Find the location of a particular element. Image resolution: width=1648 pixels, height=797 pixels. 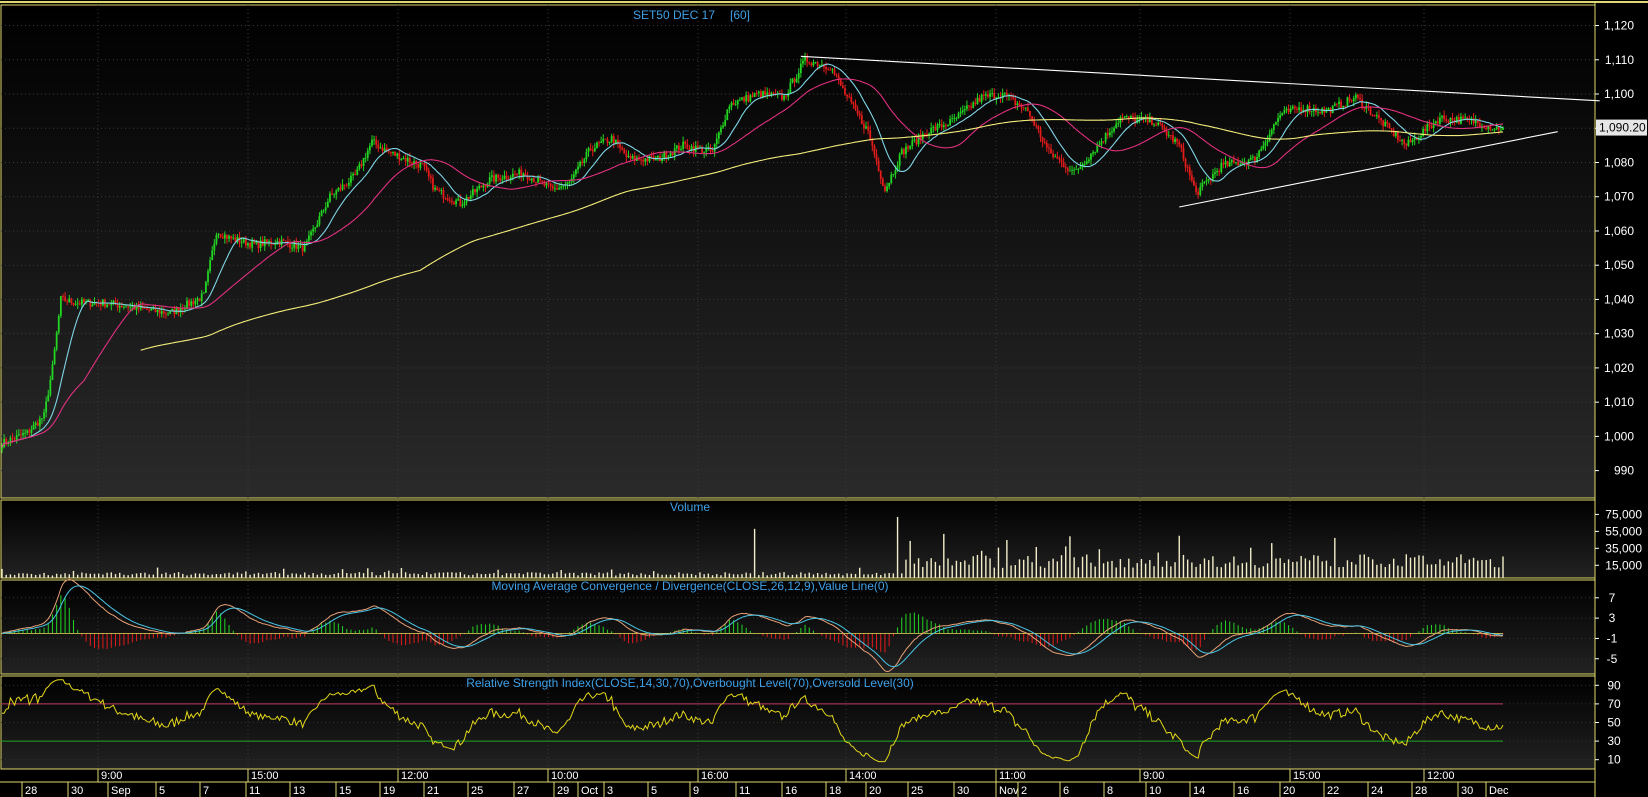

x-date-label: 2 is located at coordinates (1024, 791).